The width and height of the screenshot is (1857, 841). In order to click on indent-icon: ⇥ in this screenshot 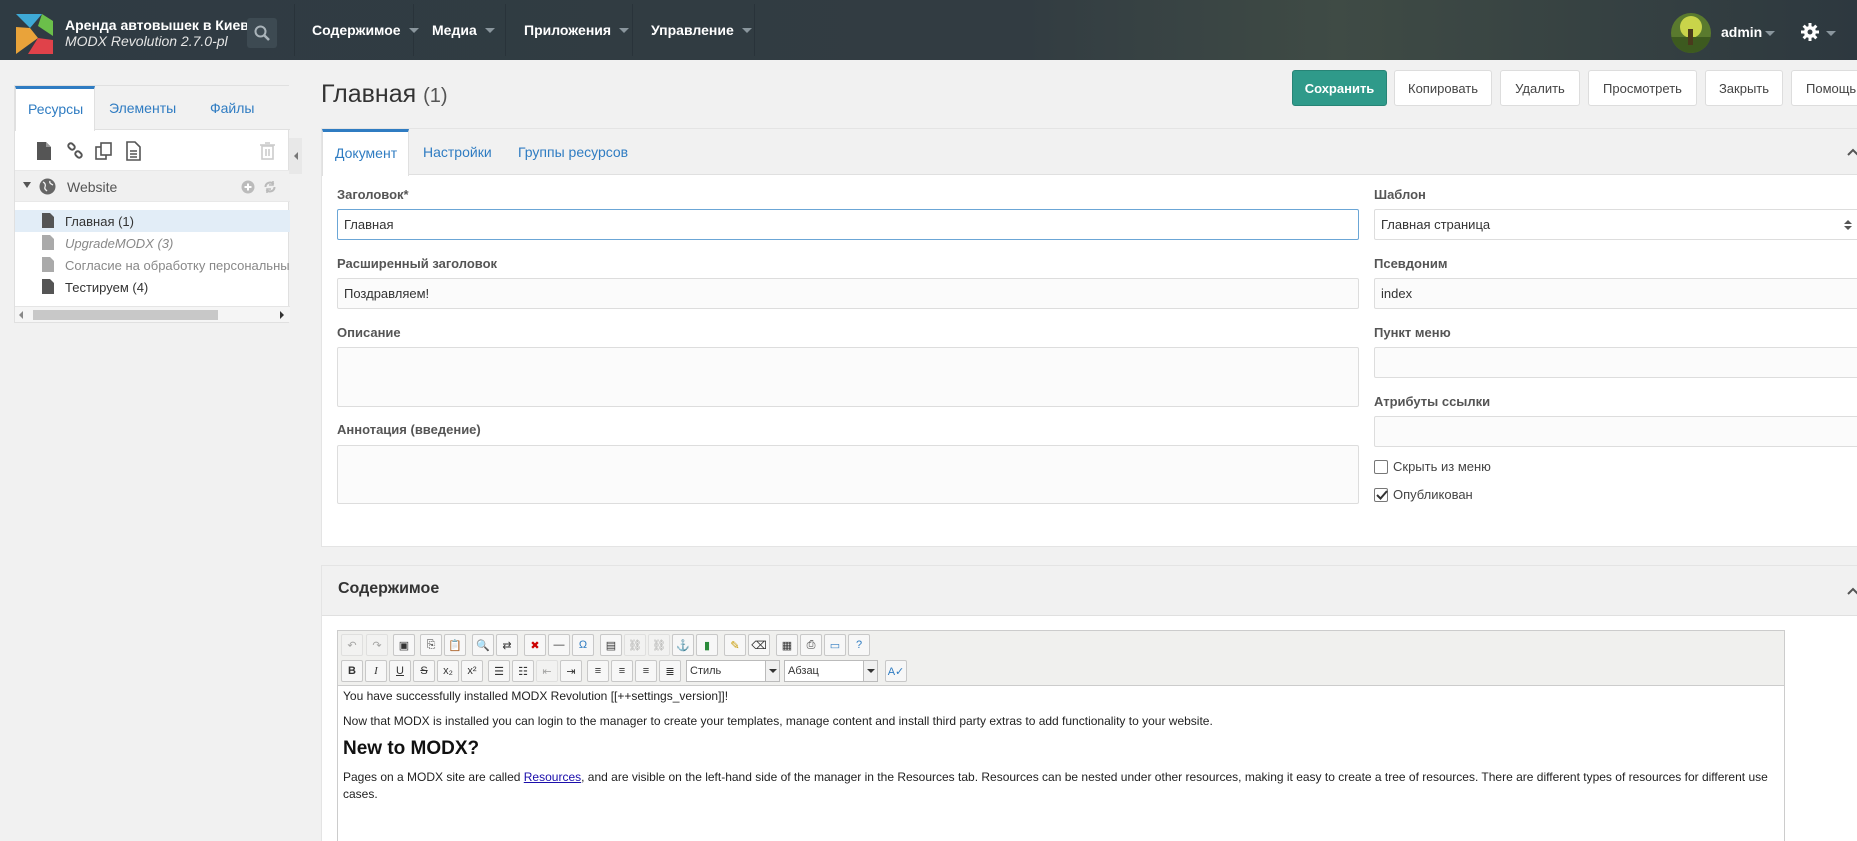, I will do `click(571, 671)`.